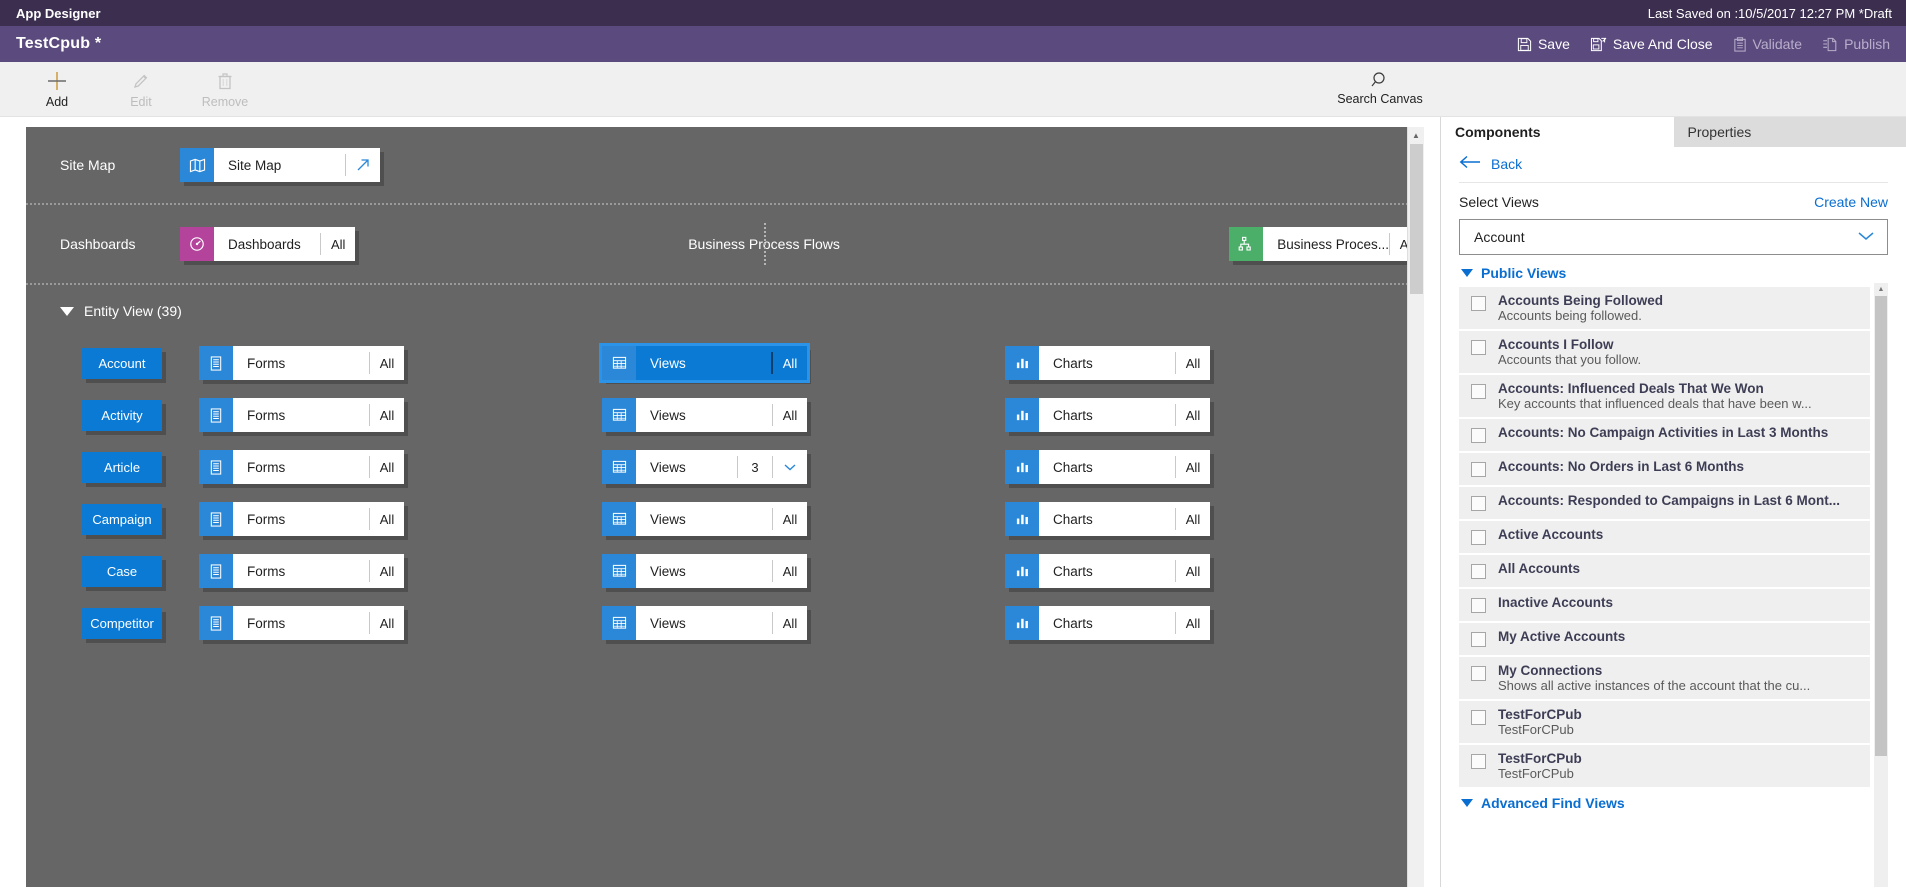 Image resolution: width=1906 pixels, height=888 pixels. Describe the element at coordinates (1415, 507) in the screenshot. I see `canvas-scrollbar: ▲` at that location.